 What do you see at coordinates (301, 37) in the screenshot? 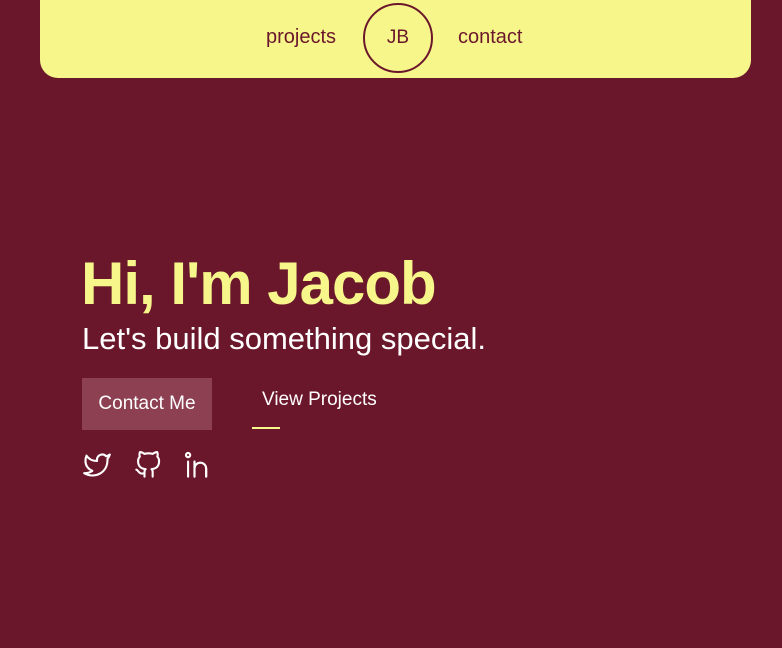
I see `nav-link-projects: projects` at bounding box center [301, 37].